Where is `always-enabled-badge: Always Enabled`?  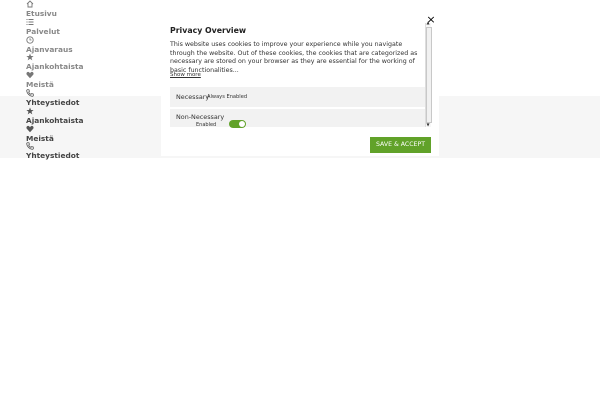 always-enabled-badge: Always Enabled is located at coordinates (227, 97).